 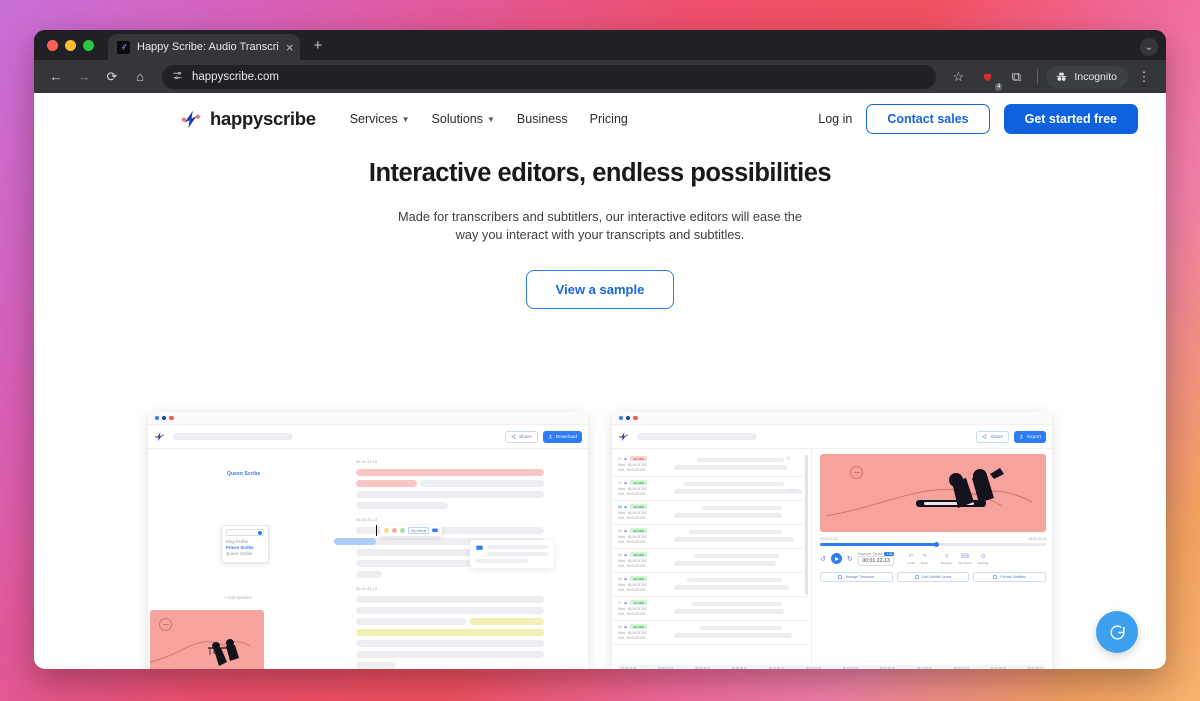 I want to click on export-button: Export, so click(x=1030, y=436).